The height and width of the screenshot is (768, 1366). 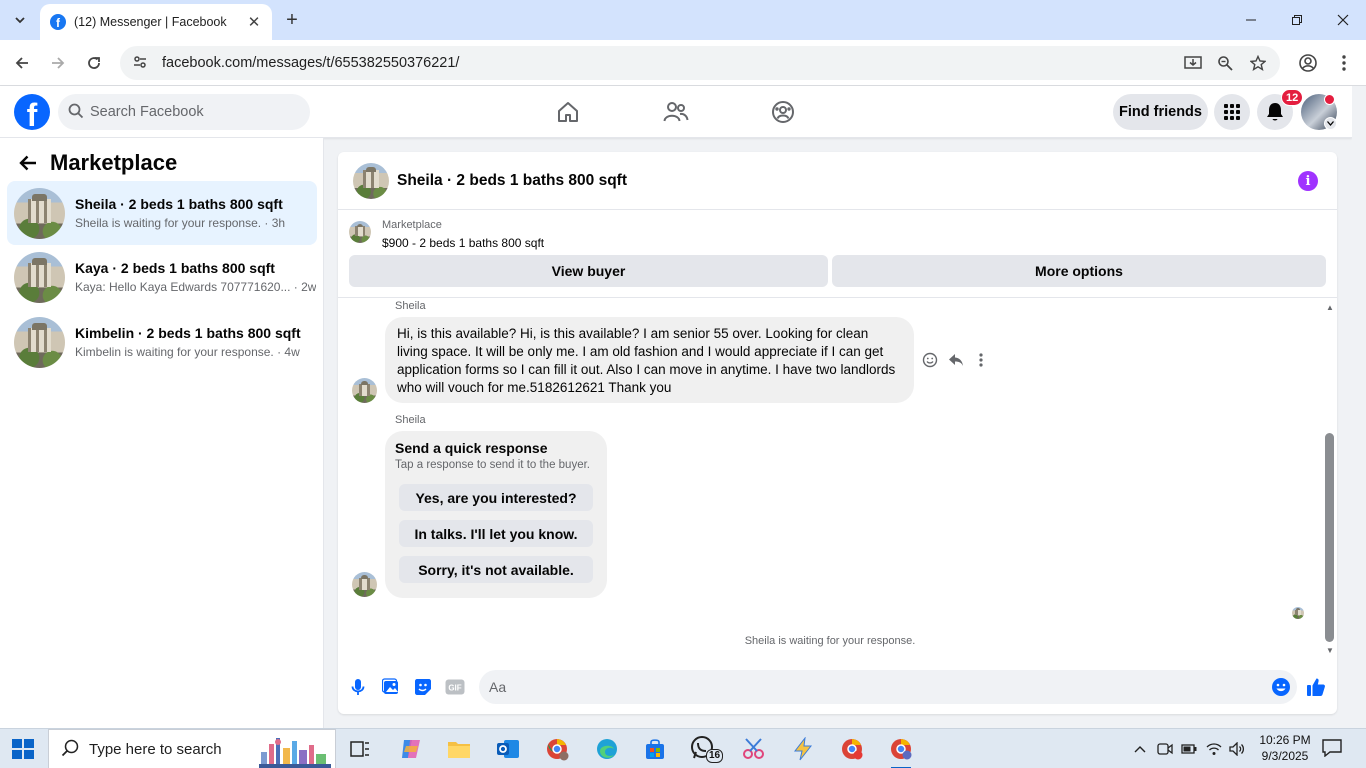 I want to click on chat-title: Sheila · 2 beds 1 baths 800 sqft, so click(x=512, y=181).